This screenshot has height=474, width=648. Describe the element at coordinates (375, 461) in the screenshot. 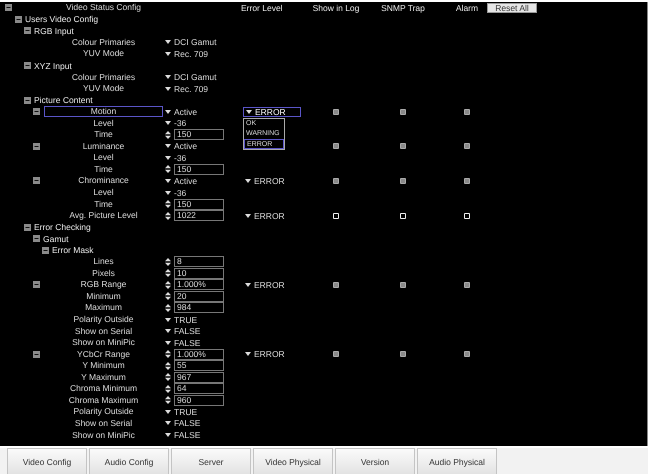

I see `tab: Version` at that location.